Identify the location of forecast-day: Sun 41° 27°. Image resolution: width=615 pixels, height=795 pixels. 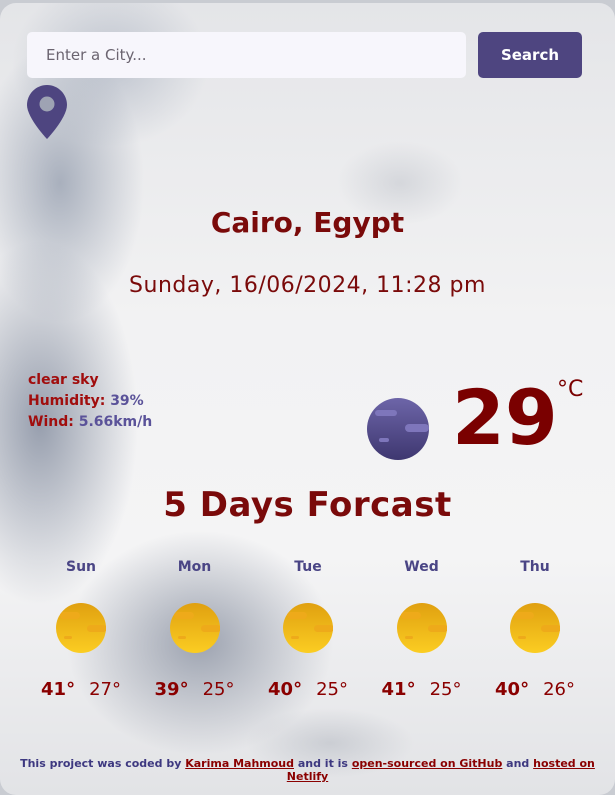
(81, 629).